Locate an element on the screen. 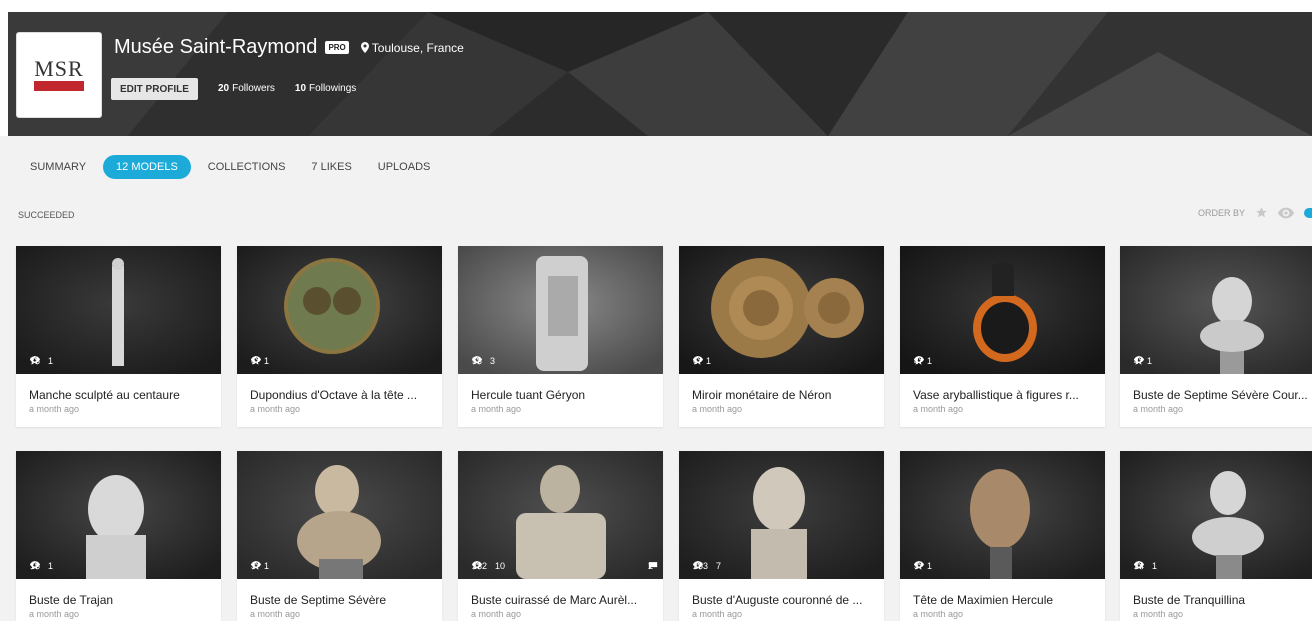  likes-value: 7 is located at coordinates (719, 566).